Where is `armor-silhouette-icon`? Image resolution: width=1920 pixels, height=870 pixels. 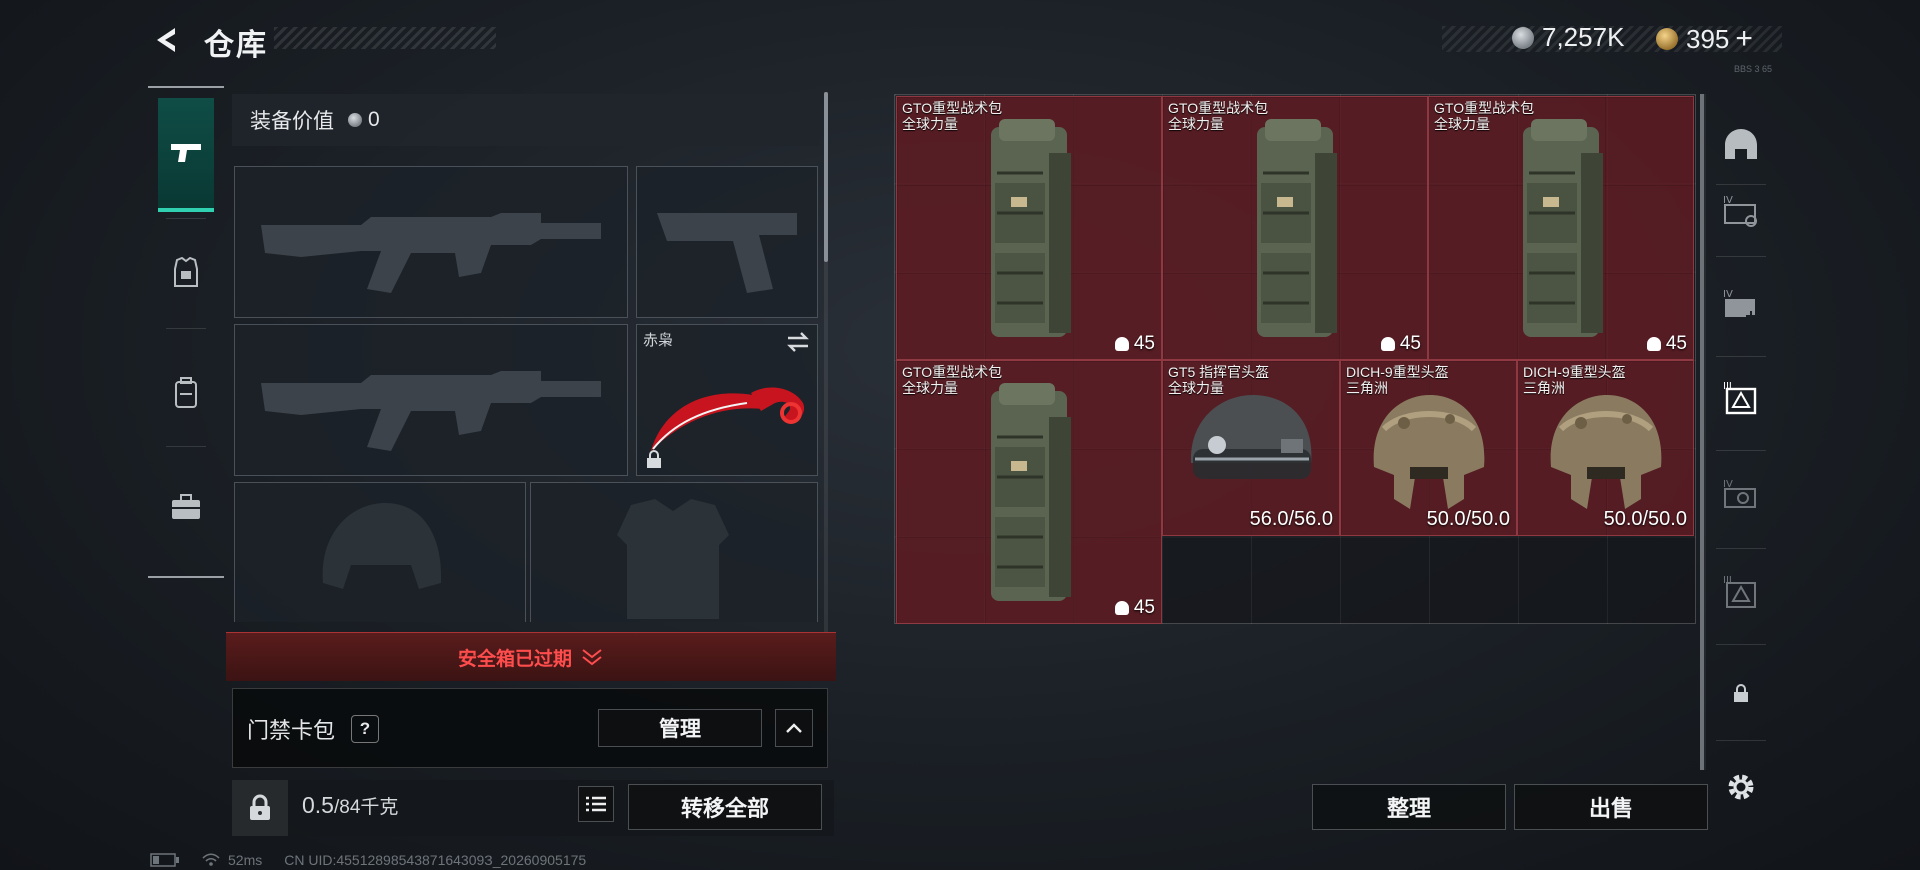
armor-silhouette-icon is located at coordinates (673, 559).